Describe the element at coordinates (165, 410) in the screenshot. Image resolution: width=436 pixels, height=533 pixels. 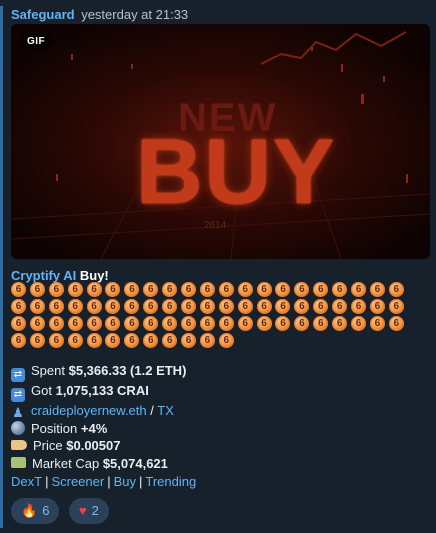
I see `tx-link: TX` at that location.